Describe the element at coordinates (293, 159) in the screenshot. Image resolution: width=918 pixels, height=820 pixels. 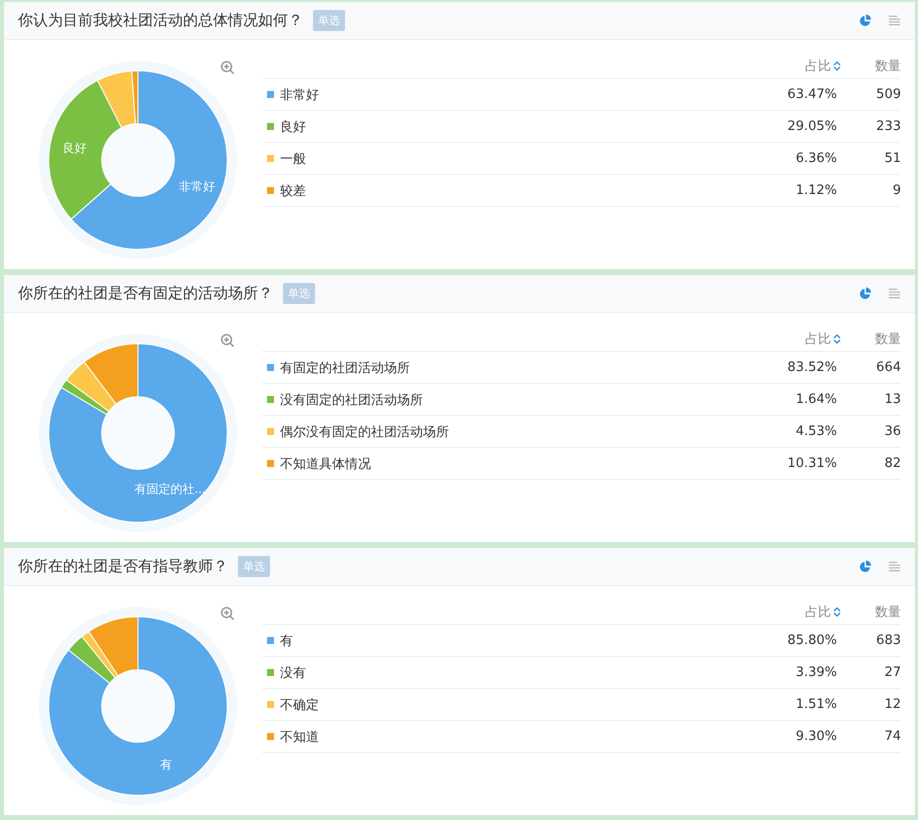
I see `option-label: 一般` at that location.